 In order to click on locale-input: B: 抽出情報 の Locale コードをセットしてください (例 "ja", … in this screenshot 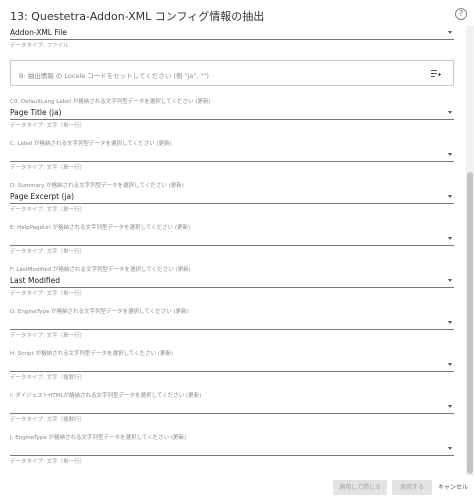, I will do `click(232, 73)`.